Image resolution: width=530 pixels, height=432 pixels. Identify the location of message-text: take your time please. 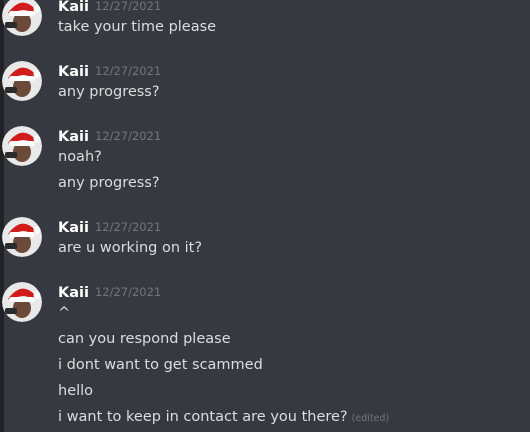
(137, 27).